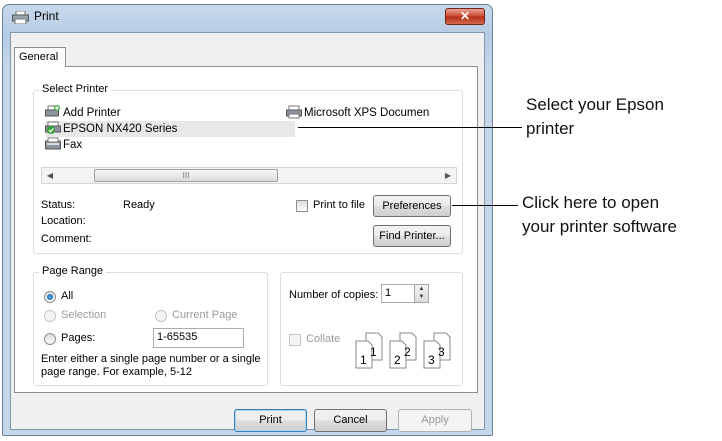  Describe the element at coordinates (58, 205) in the screenshot. I see `status-label: Status:` at that location.